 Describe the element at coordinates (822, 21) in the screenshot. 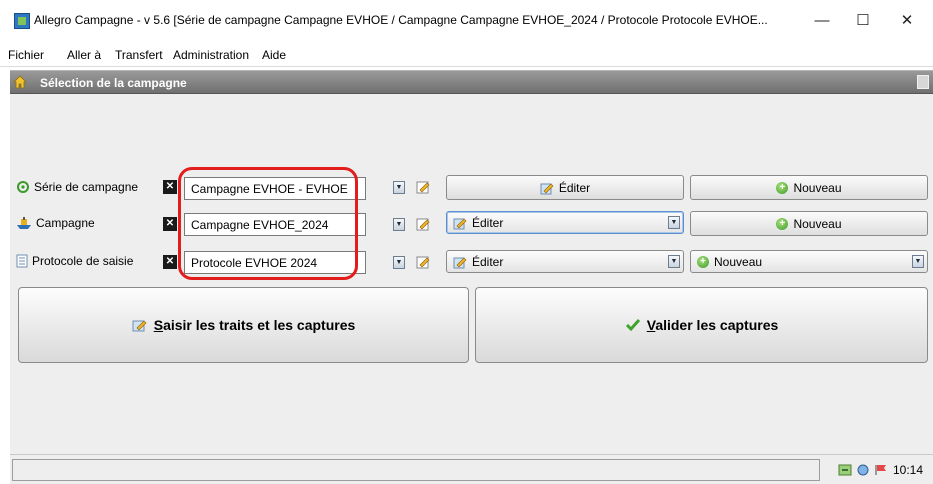

I see `minimize-button: —` at that location.